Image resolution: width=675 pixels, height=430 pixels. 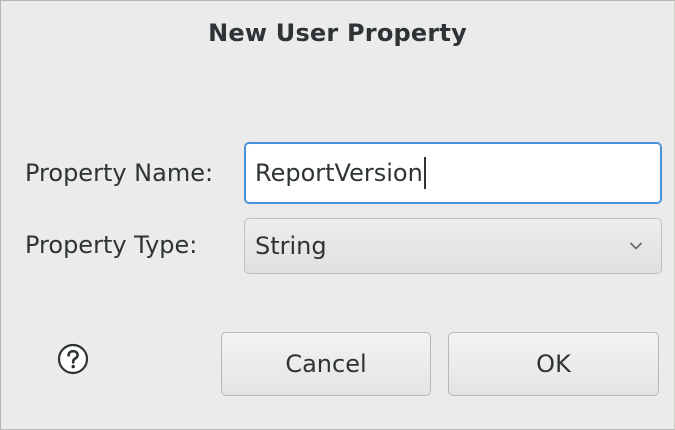 What do you see at coordinates (636, 246) in the screenshot?
I see `chevron-down-icon` at bounding box center [636, 246].